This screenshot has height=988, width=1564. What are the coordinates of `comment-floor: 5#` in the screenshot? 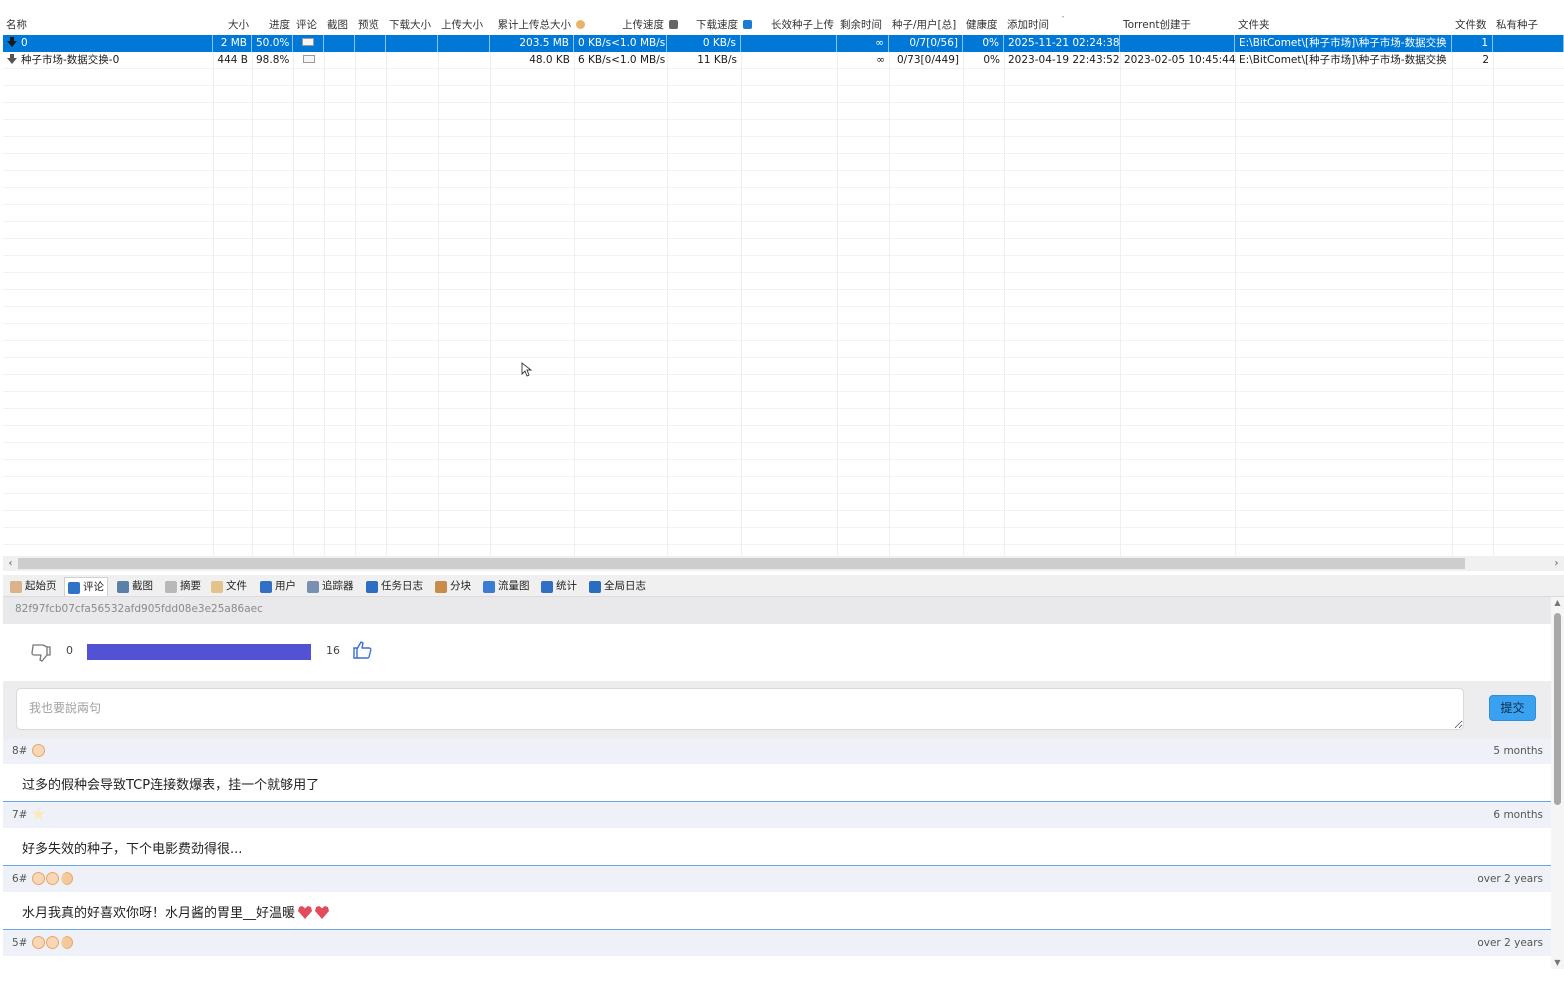 It's located at (20, 943).